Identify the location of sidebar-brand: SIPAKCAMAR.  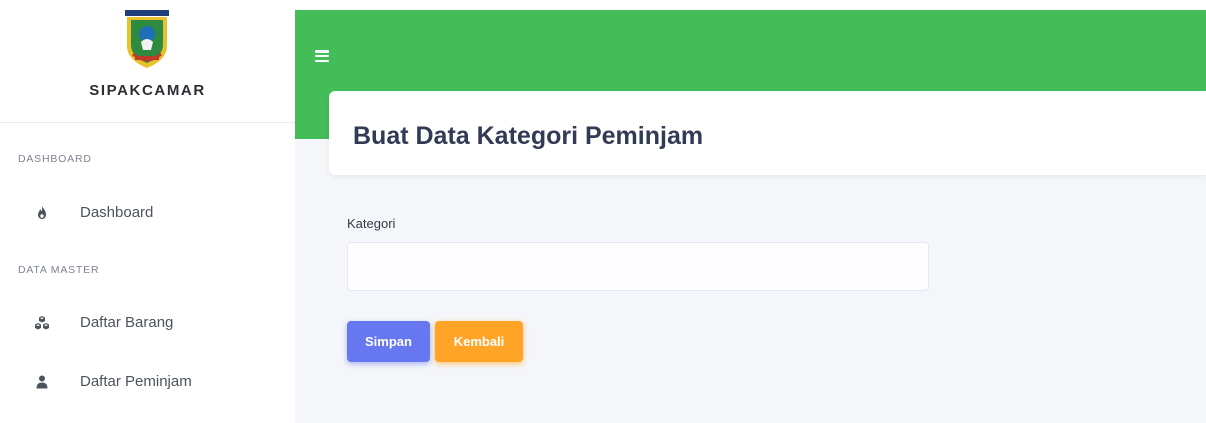
(147, 61).